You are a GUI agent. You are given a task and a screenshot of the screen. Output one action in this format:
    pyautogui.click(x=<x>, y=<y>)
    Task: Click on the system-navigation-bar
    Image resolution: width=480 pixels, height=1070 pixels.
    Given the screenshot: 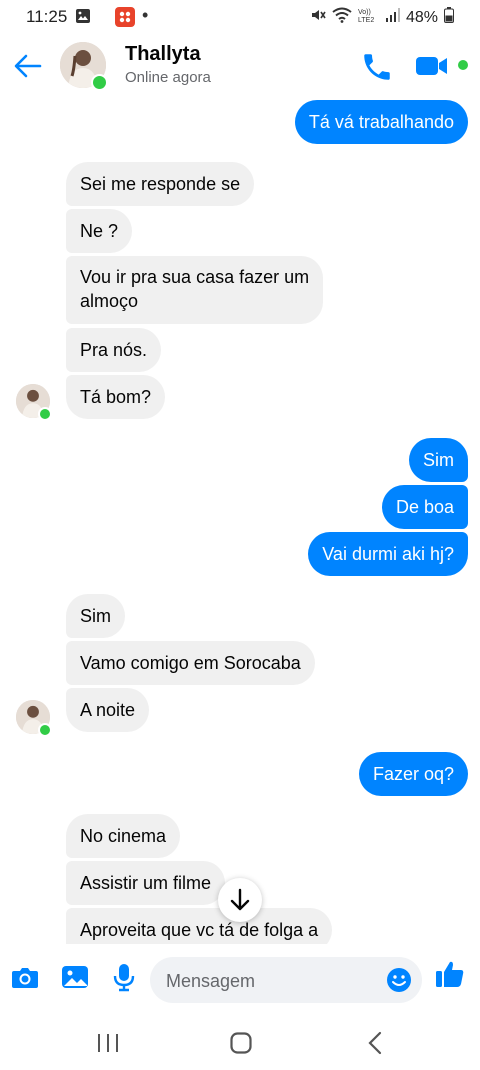 What is the action you would take?
    pyautogui.click(x=240, y=1043)
    